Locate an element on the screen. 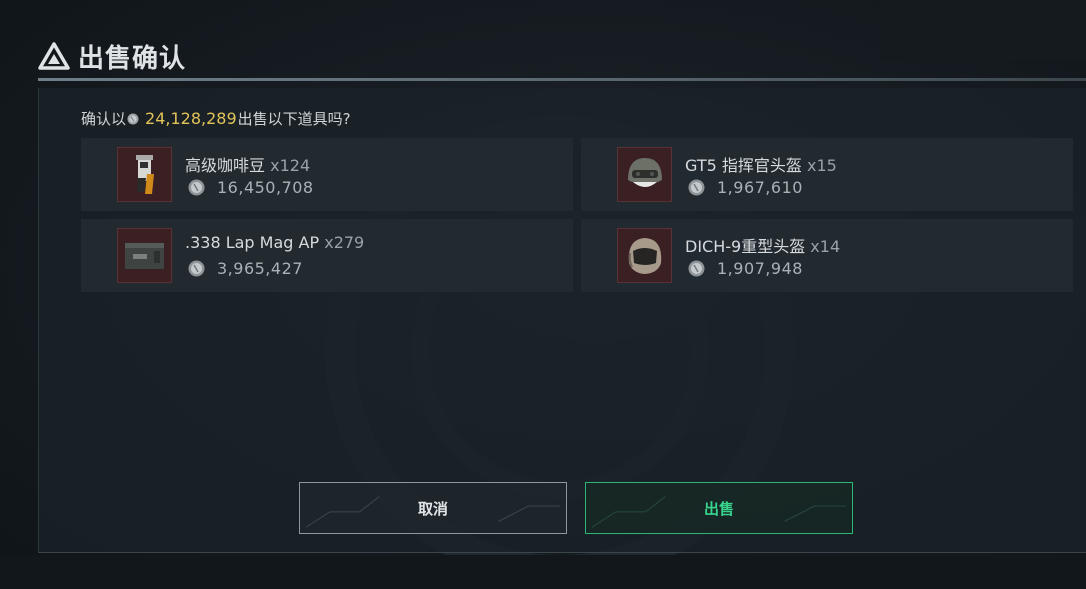 This screenshot has width=1086, height=589. item-price-row: 1,967,610 is located at coordinates (745, 187).